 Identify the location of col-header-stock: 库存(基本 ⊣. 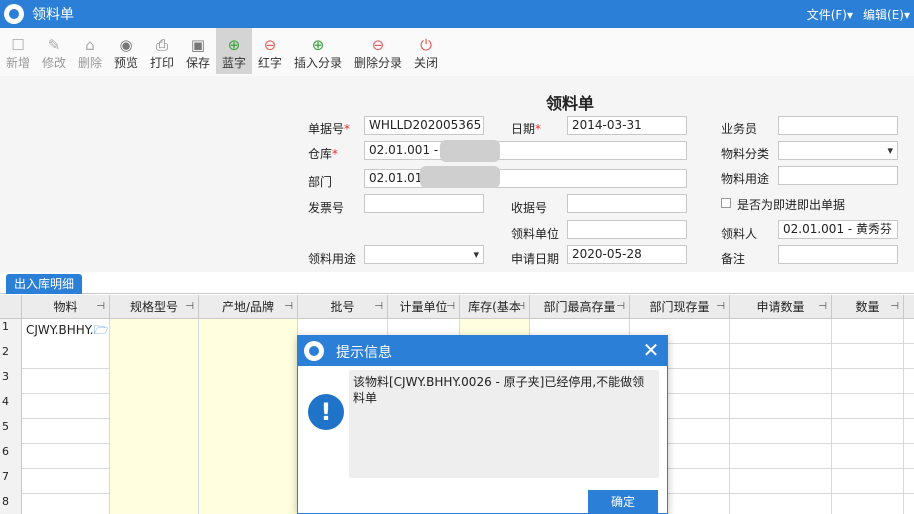
(495, 307).